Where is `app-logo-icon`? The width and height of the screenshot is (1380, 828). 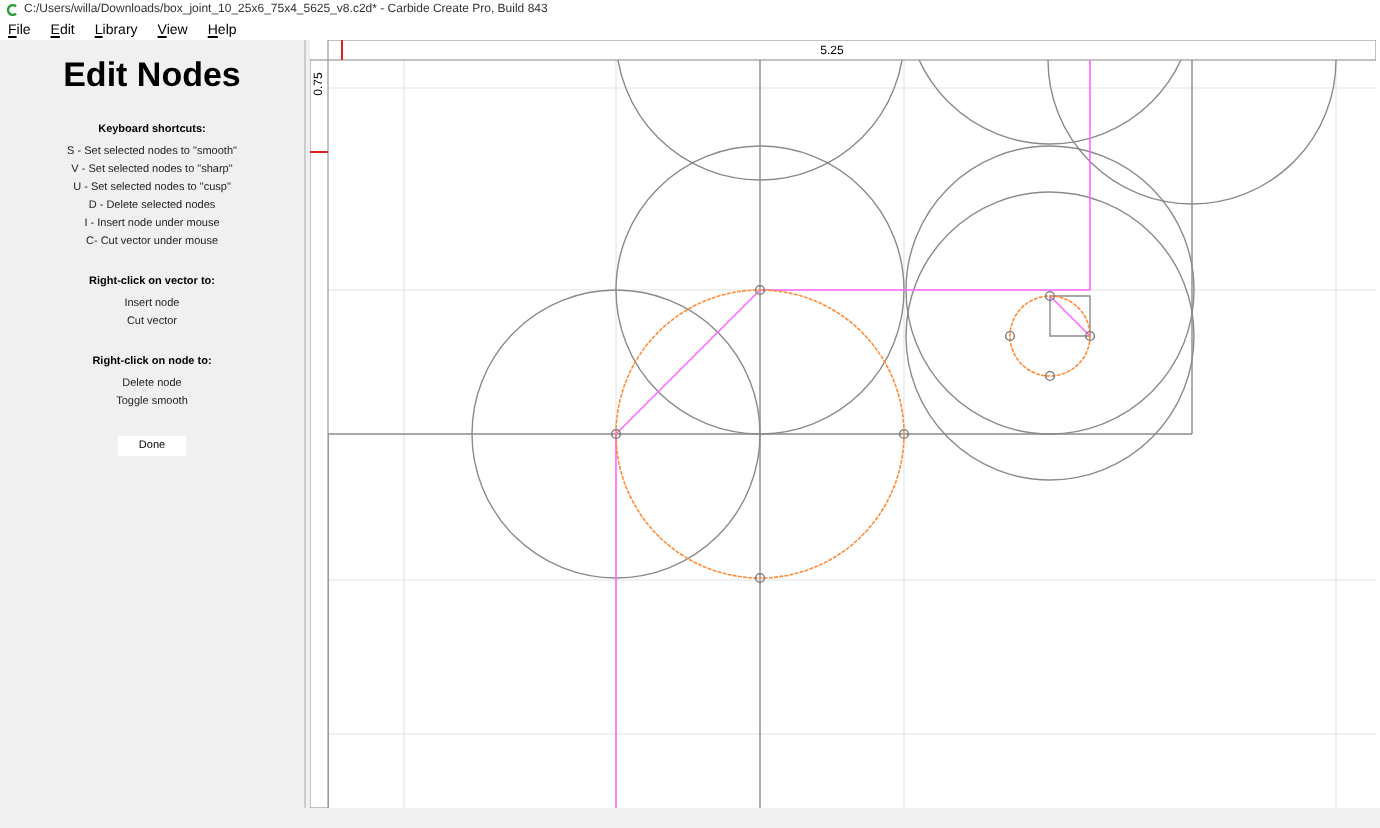 app-logo-icon is located at coordinates (12, 10).